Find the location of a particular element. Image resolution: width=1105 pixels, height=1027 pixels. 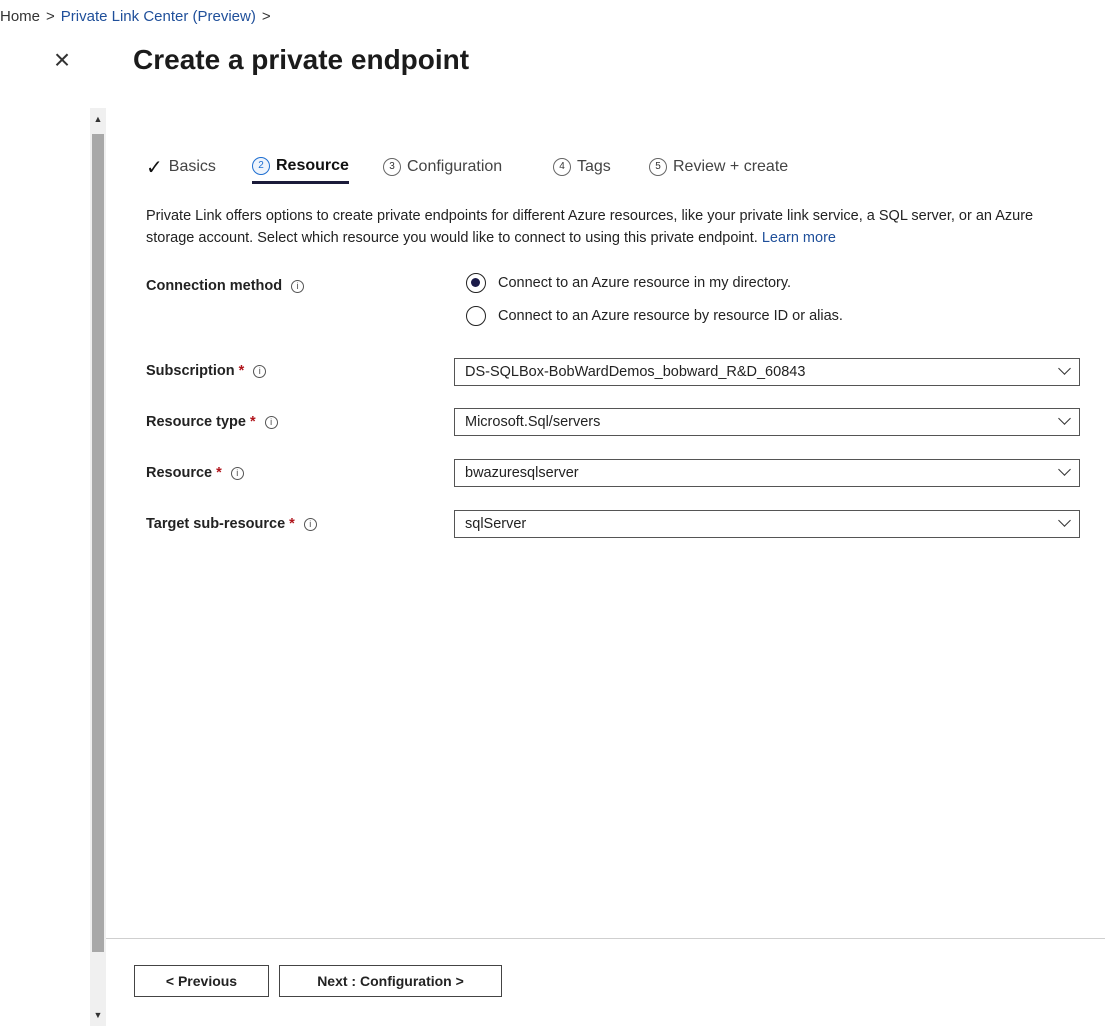

target-sub-resource-label: Target sub-resource * i is located at coordinates (231, 524).